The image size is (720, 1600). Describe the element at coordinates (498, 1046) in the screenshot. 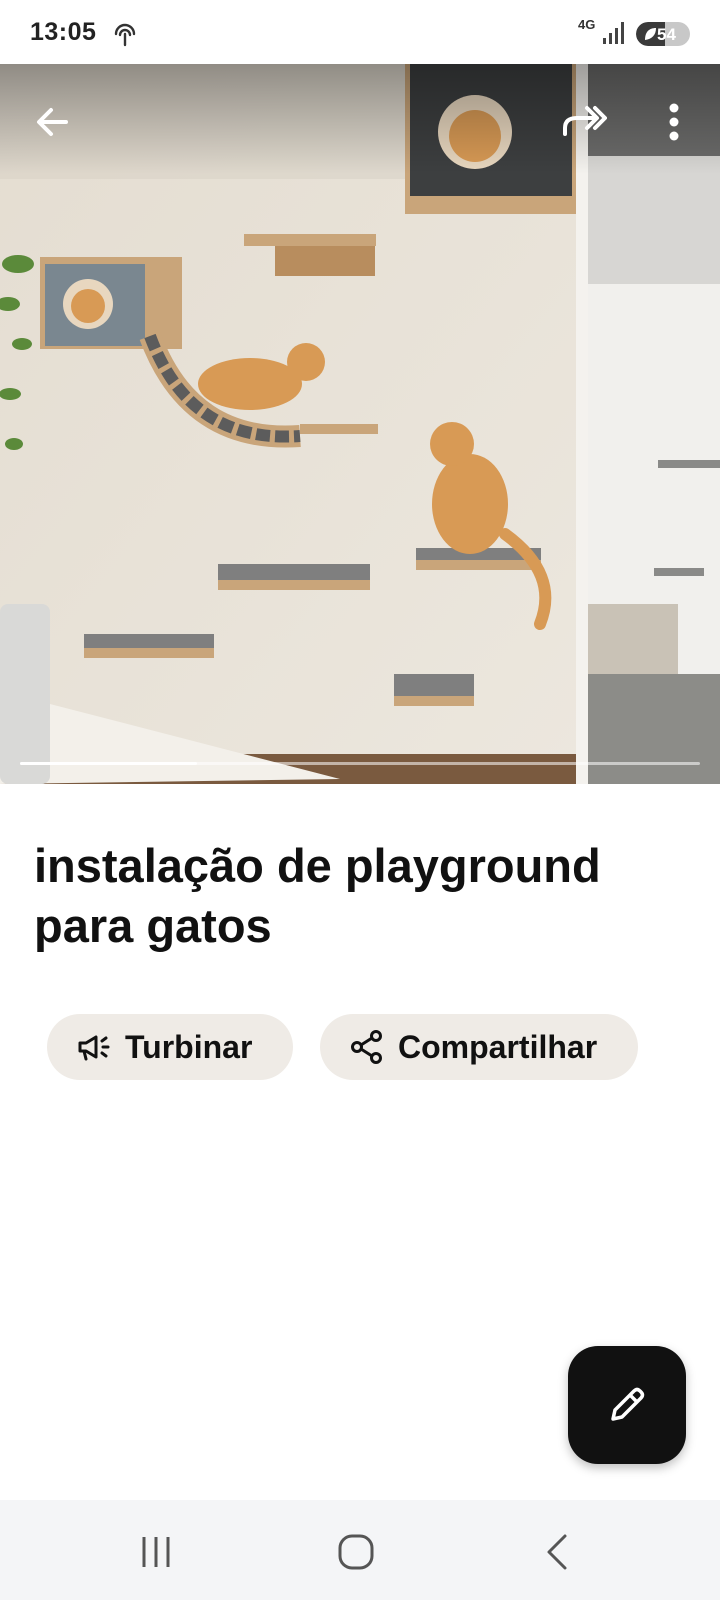

I see `share-label: Compartilhar` at that location.